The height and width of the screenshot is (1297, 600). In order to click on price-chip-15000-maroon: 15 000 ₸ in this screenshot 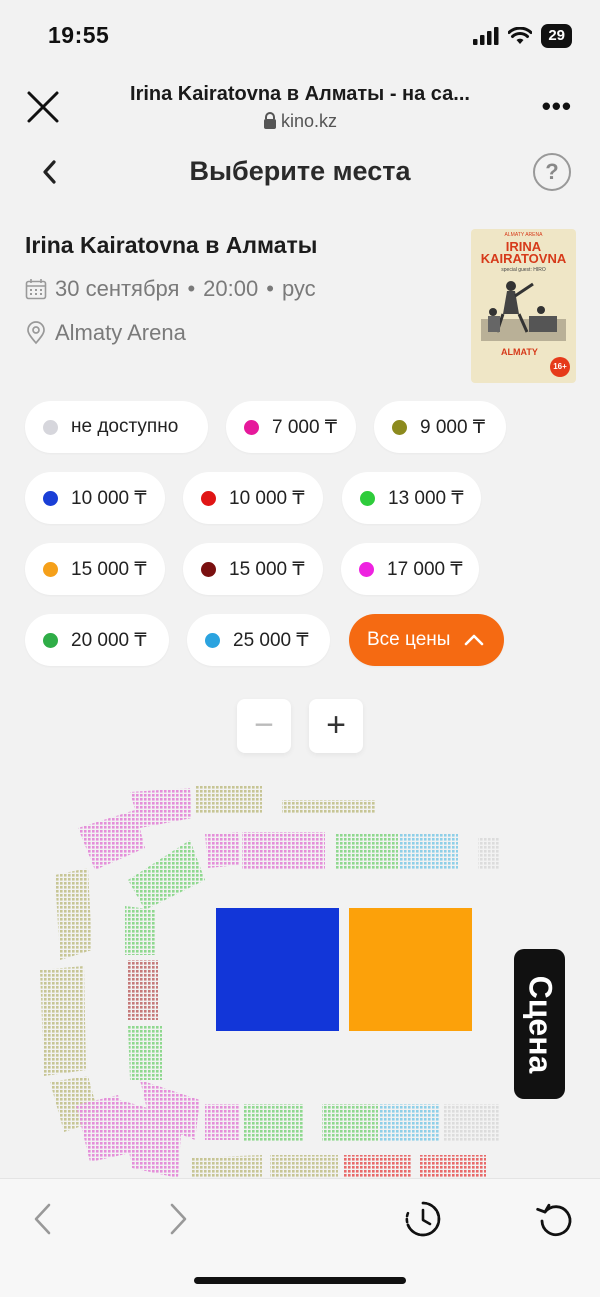, I will do `click(253, 569)`.